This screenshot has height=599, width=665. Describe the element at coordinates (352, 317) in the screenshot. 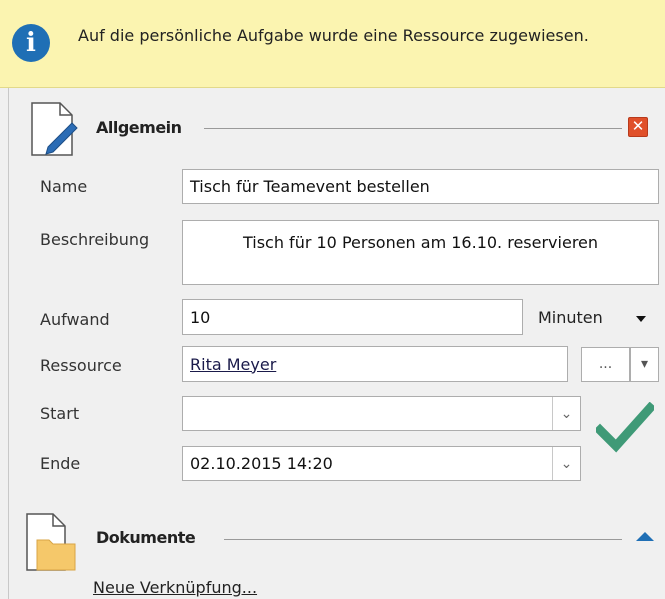

I see `aufwand-input: 10` at that location.